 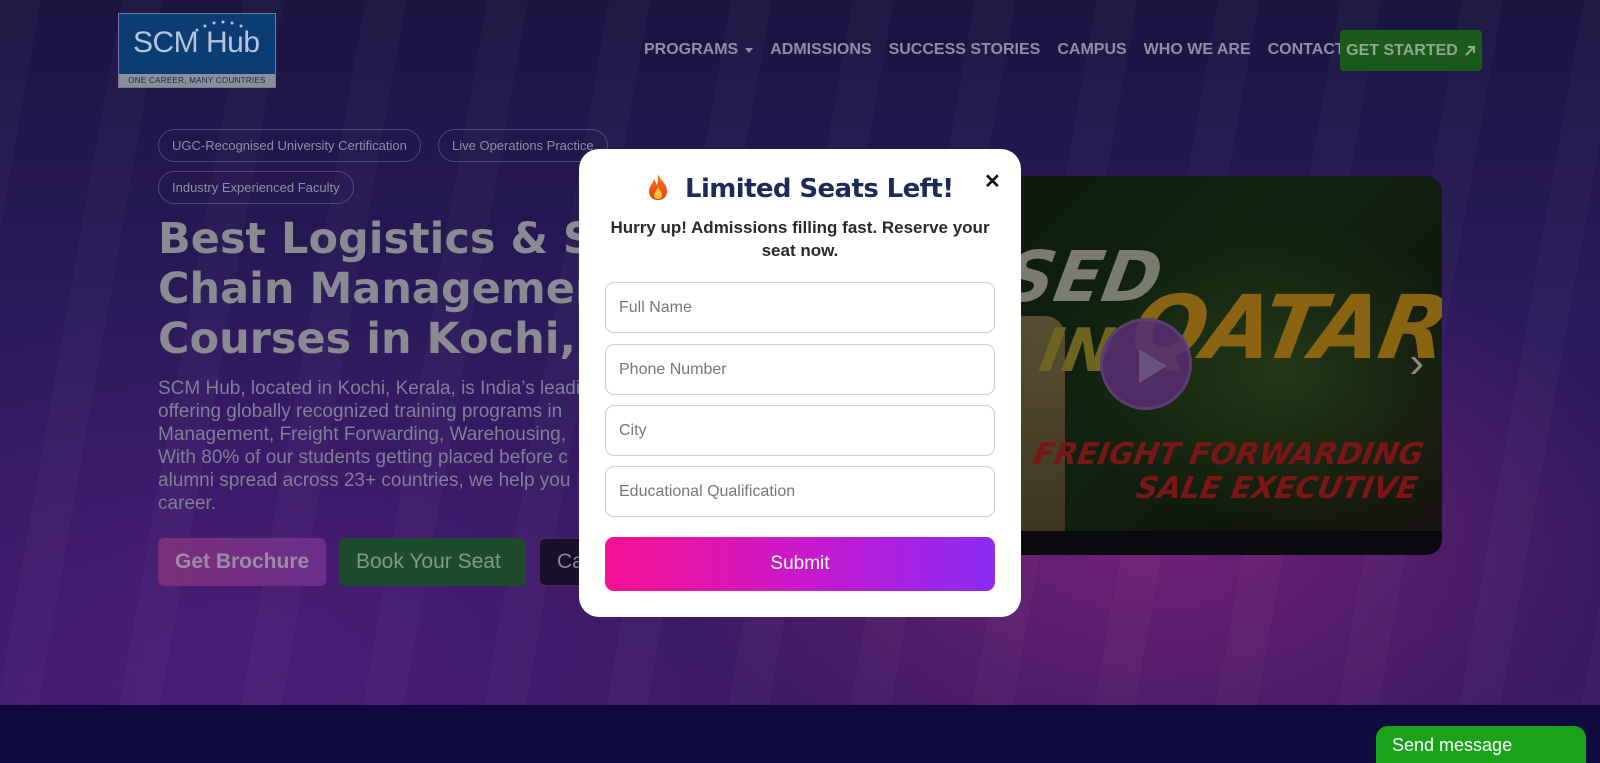 What do you see at coordinates (820, 50) in the screenshot?
I see `nav-item-admissions: ADMISSIONS` at bounding box center [820, 50].